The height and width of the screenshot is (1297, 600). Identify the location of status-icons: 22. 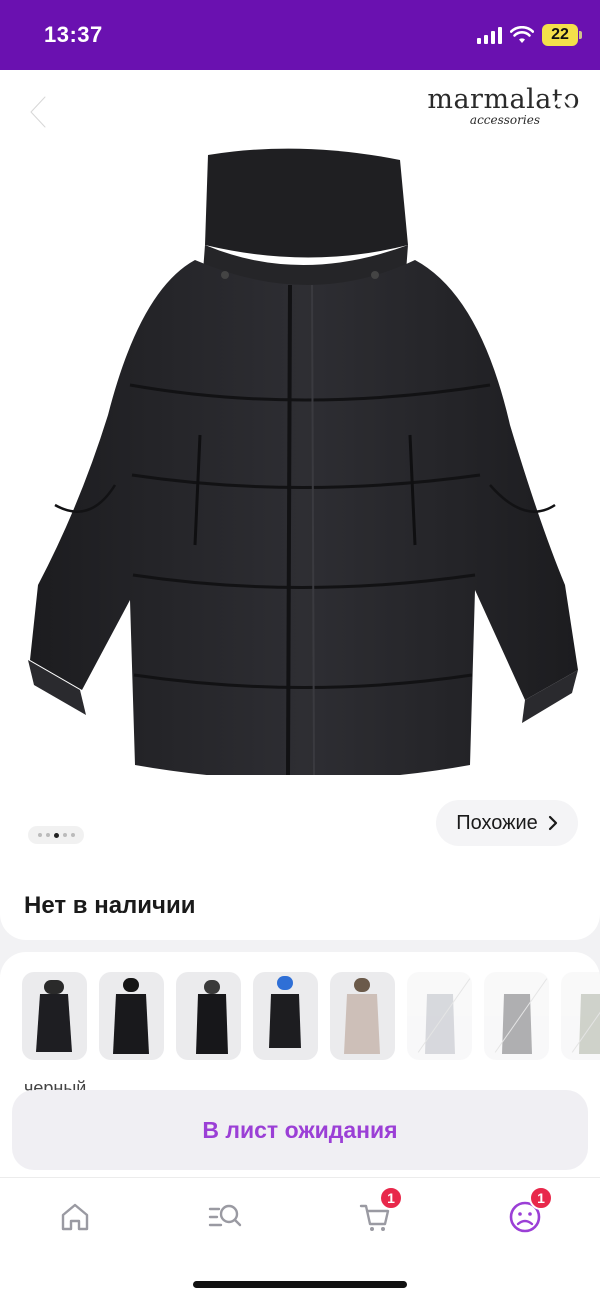
(529, 35).